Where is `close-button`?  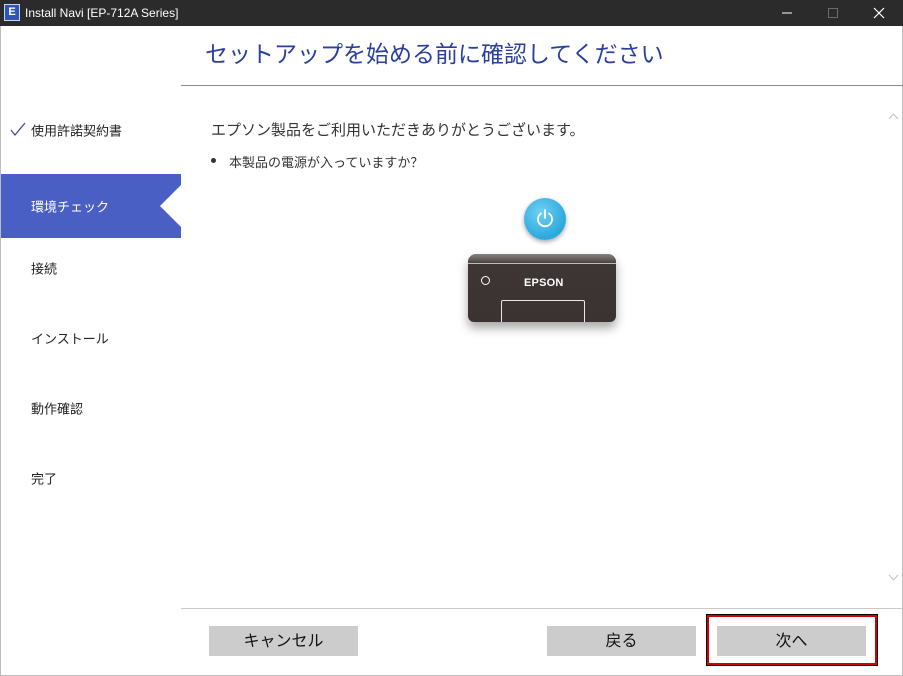 close-button is located at coordinates (879, 13).